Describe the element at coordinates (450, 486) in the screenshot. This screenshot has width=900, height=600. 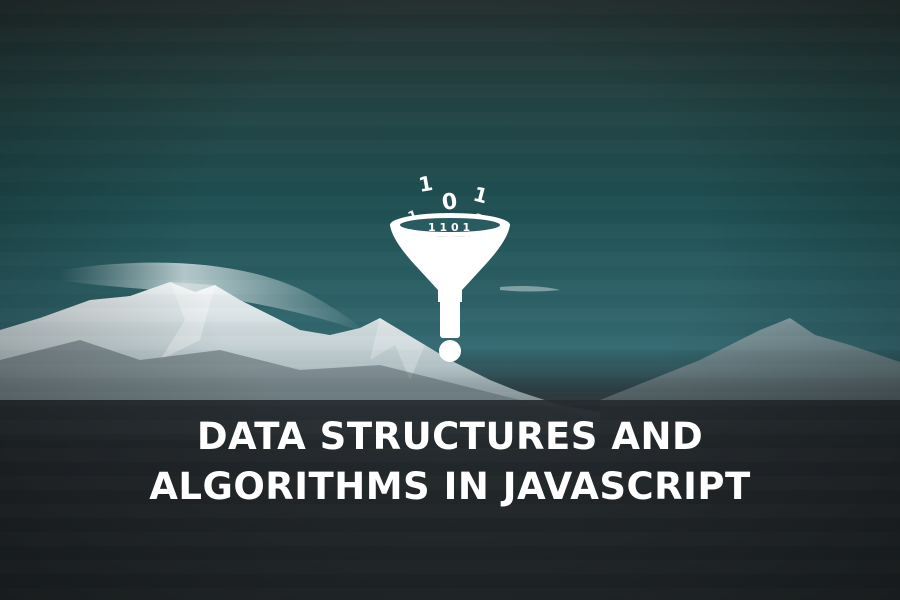
I see `title-line-2: ALGORITHMS IN JAVASCRIPT` at that location.